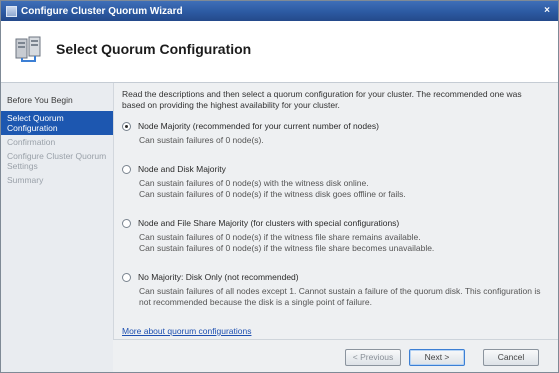 The height and width of the screenshot is (373, 559). I want to click on sidebar-item-configure-quorum: Configure Cluster Quorum Settings, so click(57, 161).